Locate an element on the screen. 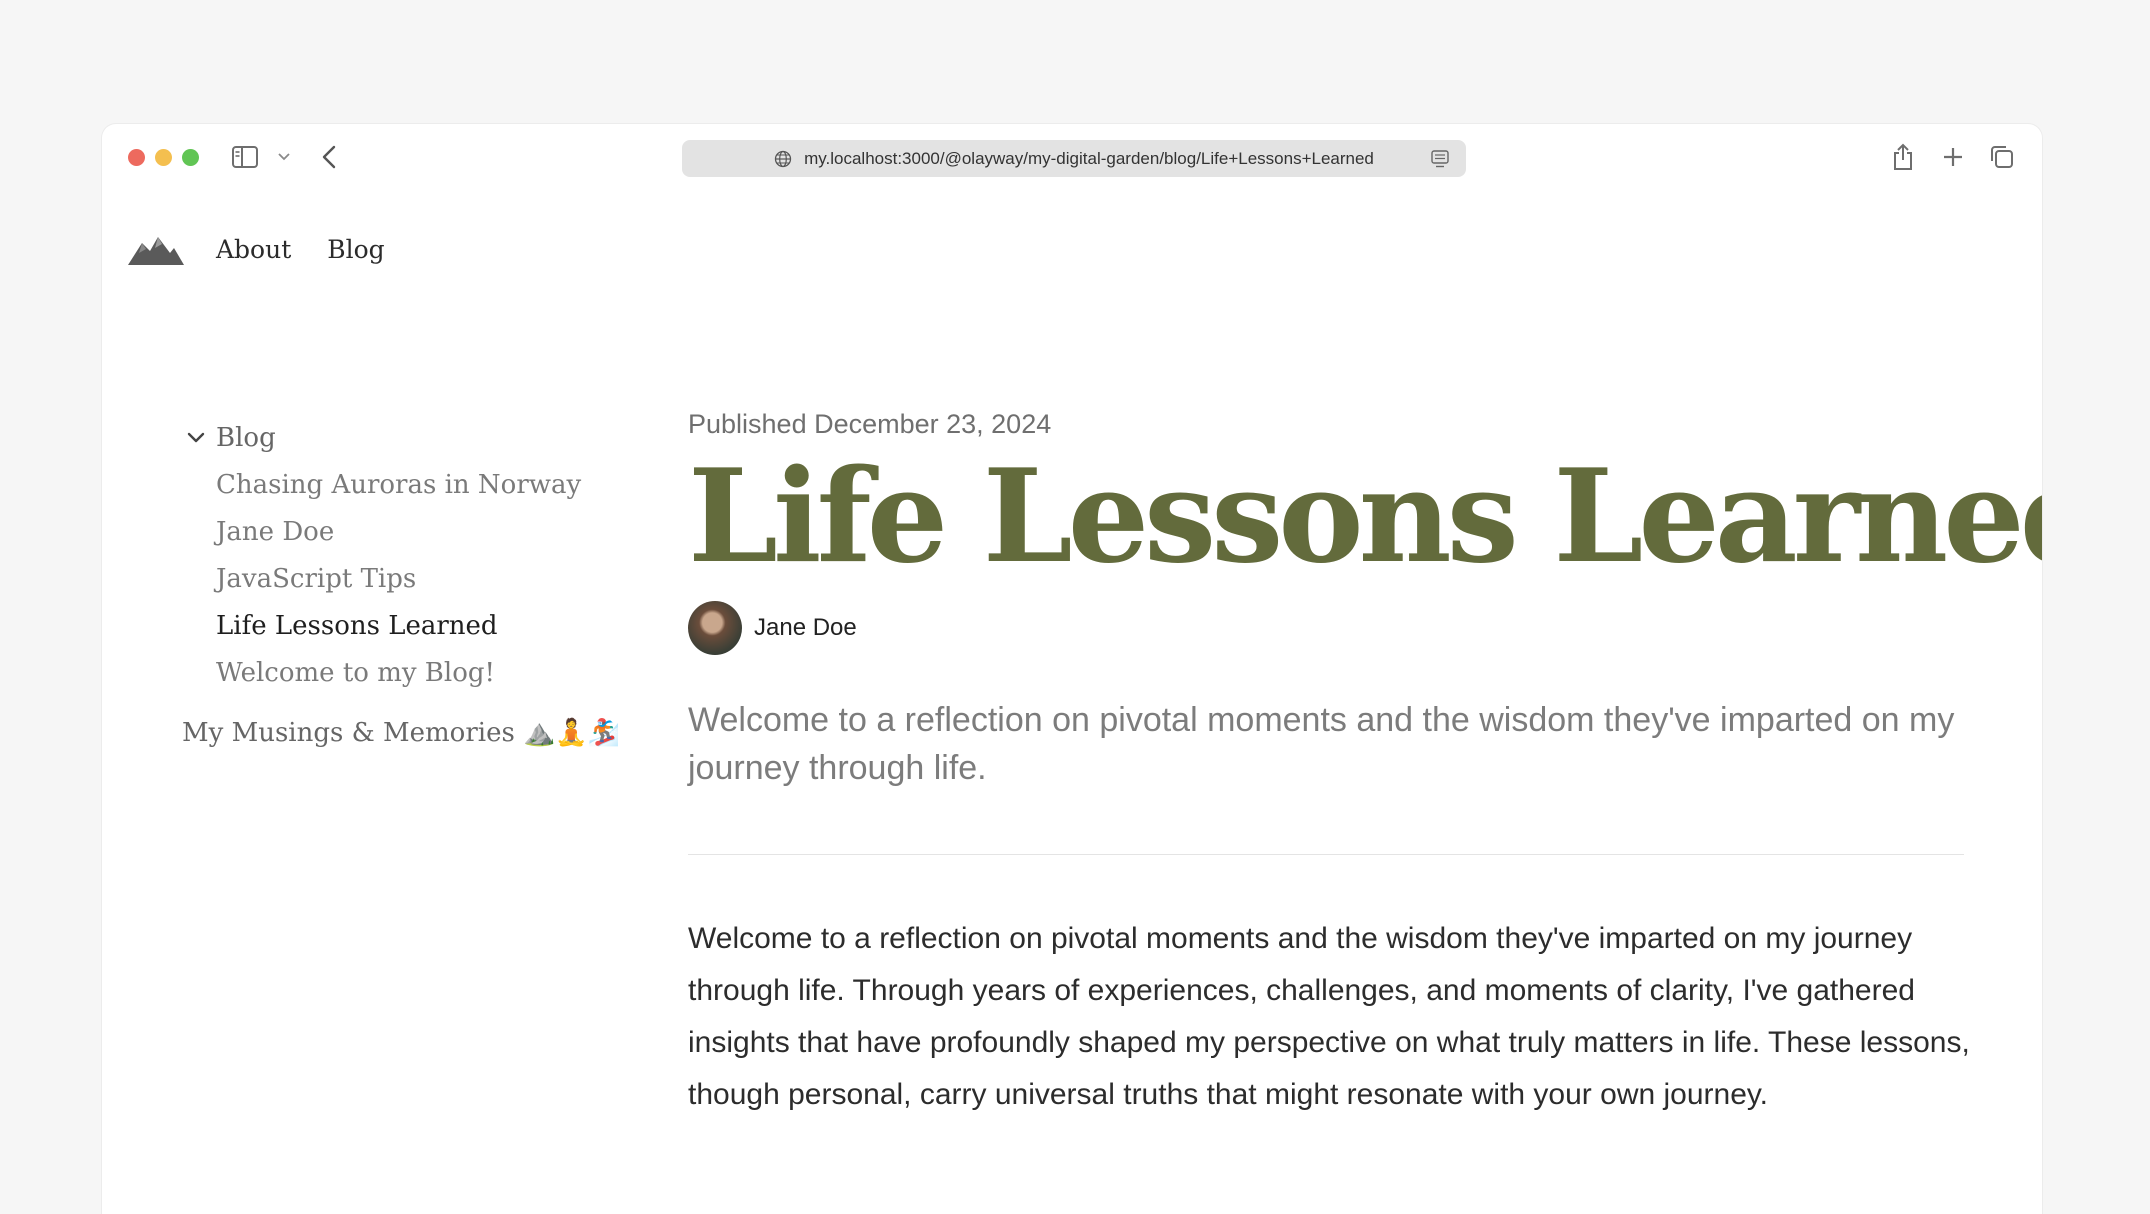  sidebar-item-javascript-tips: JavaScript Tips is located at coordinates (418, 579).